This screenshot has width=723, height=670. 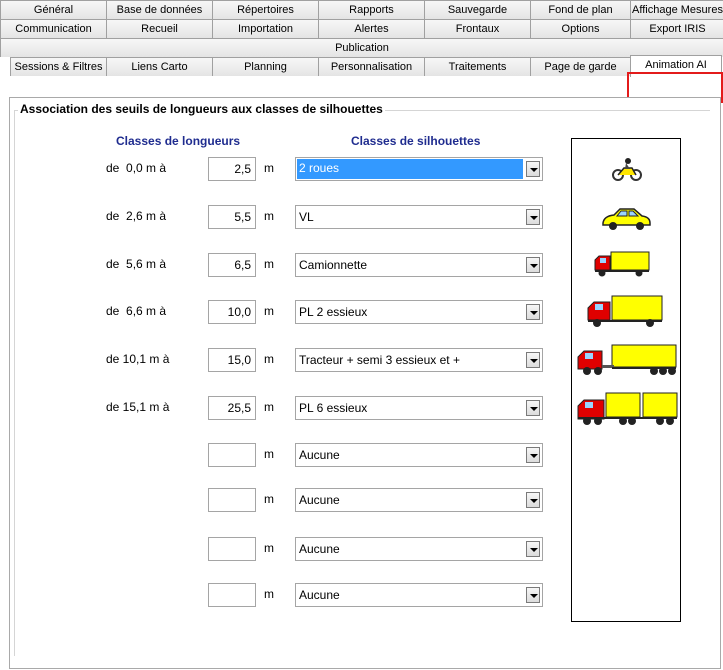 What do you see at coordinates (178, 141) in the screenshot?
I see `lengths-header: Classes de longueurs` at bounding box center [178, 141].